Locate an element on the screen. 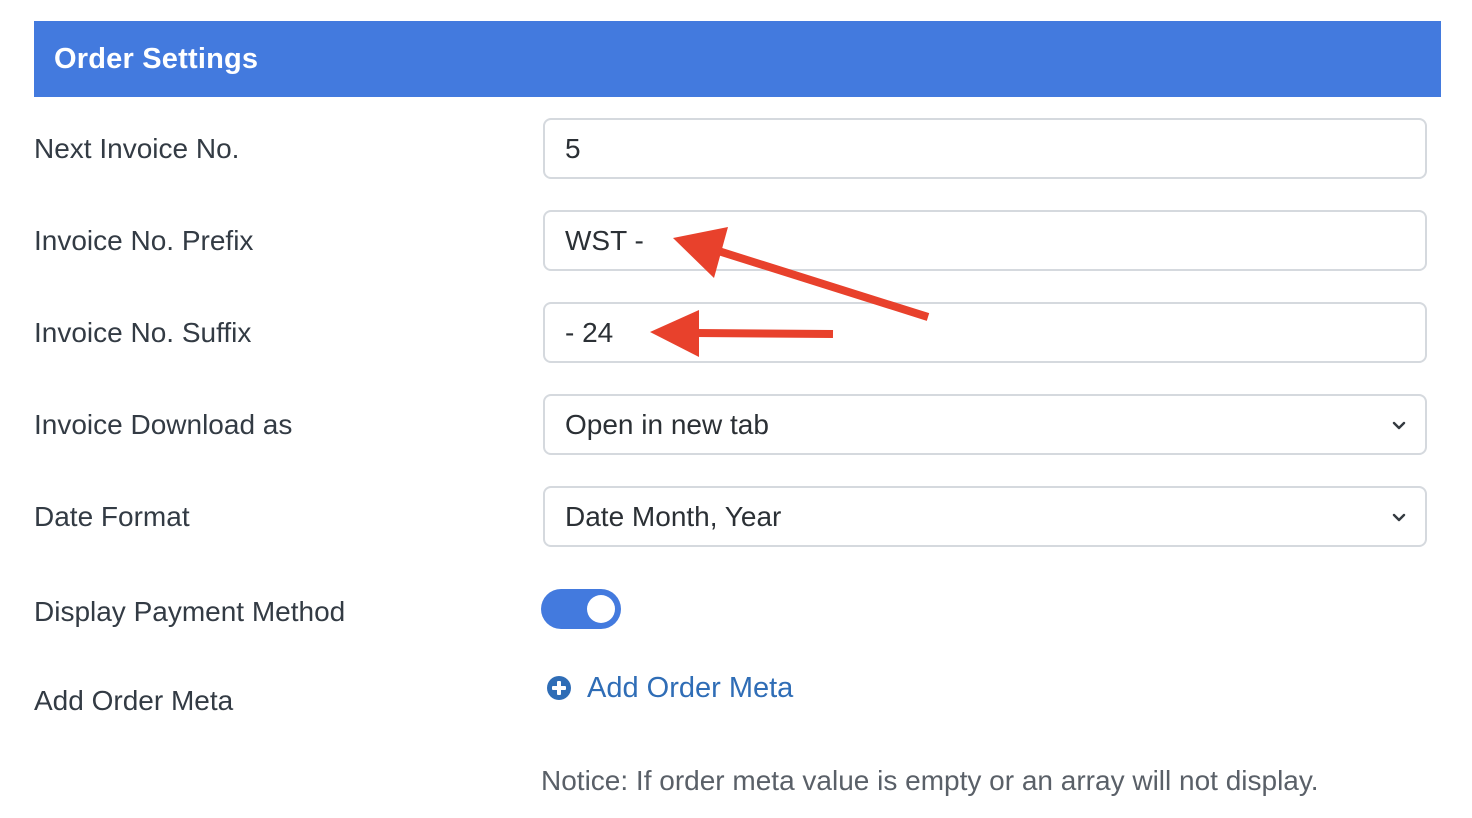 The image size is (1472, 818). invoice-download-selected: Open in new tab is located at coordinates (667, 424).